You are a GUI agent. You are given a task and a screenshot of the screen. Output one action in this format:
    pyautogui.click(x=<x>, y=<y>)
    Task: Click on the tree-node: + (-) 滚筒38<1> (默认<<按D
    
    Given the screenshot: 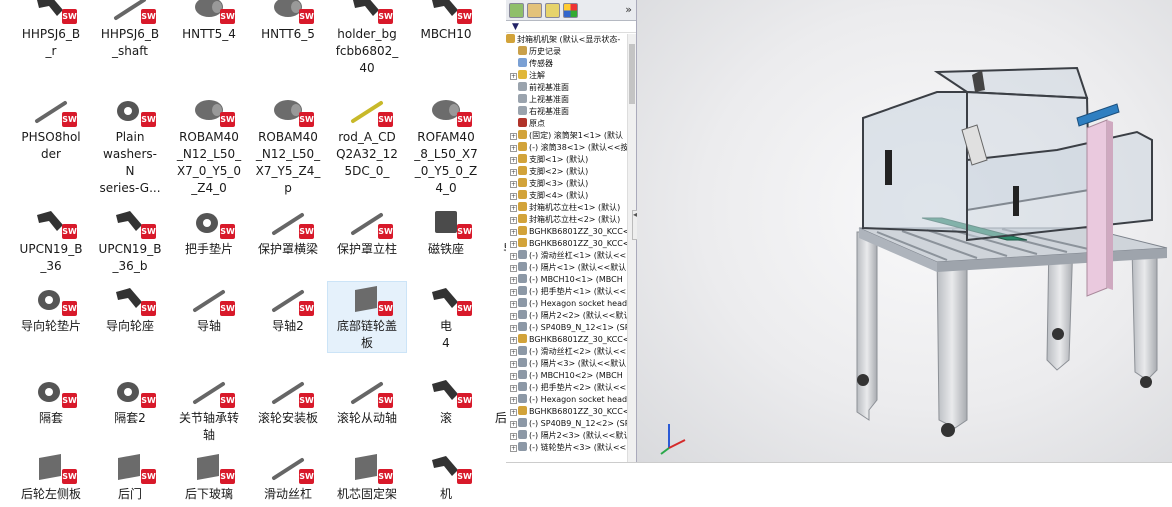 What is the action you would take?
    pyautogui.click(x=567, y=148)
    